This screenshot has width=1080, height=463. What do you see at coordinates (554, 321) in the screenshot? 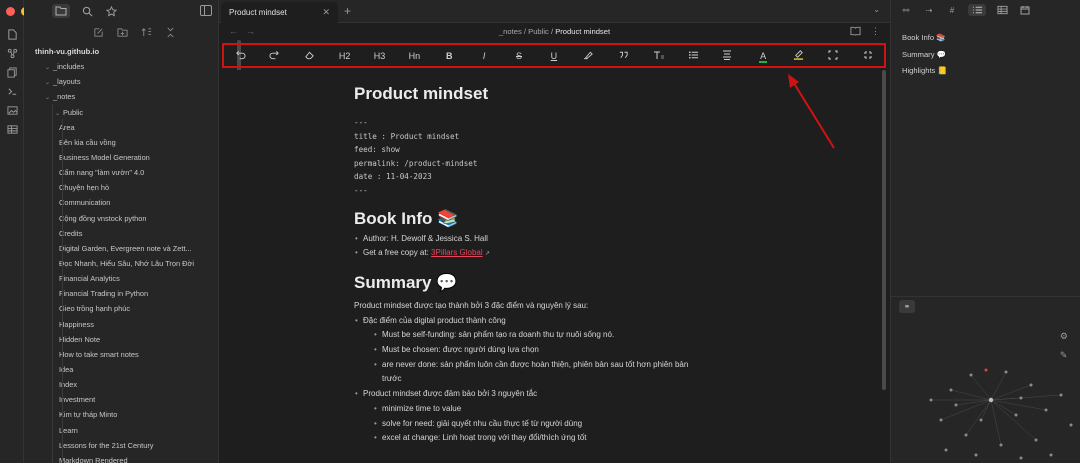
I see `list-item: Đặc điểm của digital product thành công` at bounding box center [554, 321].